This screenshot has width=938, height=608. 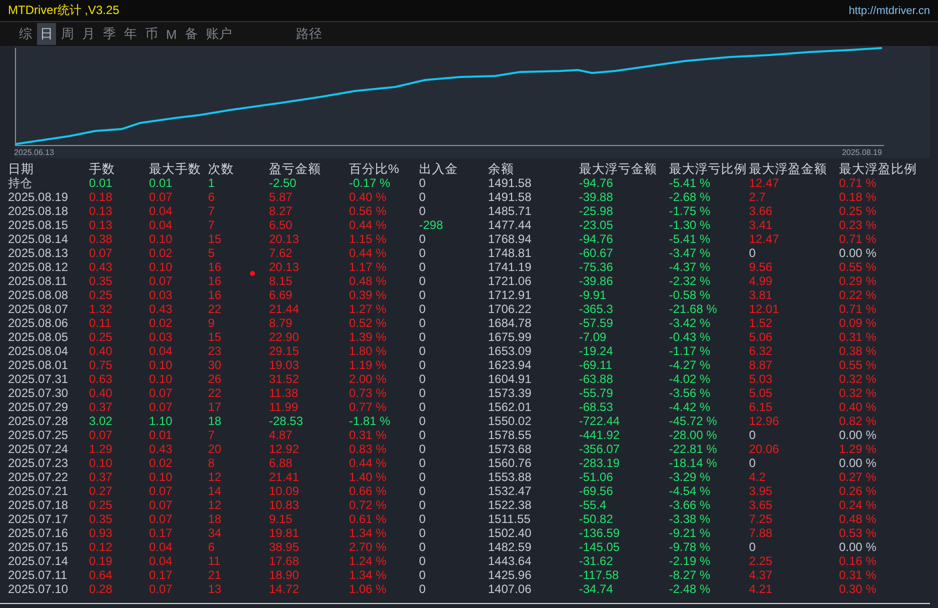 I want to click on table-cell: -1.81 %, so click(x=369, y=421).